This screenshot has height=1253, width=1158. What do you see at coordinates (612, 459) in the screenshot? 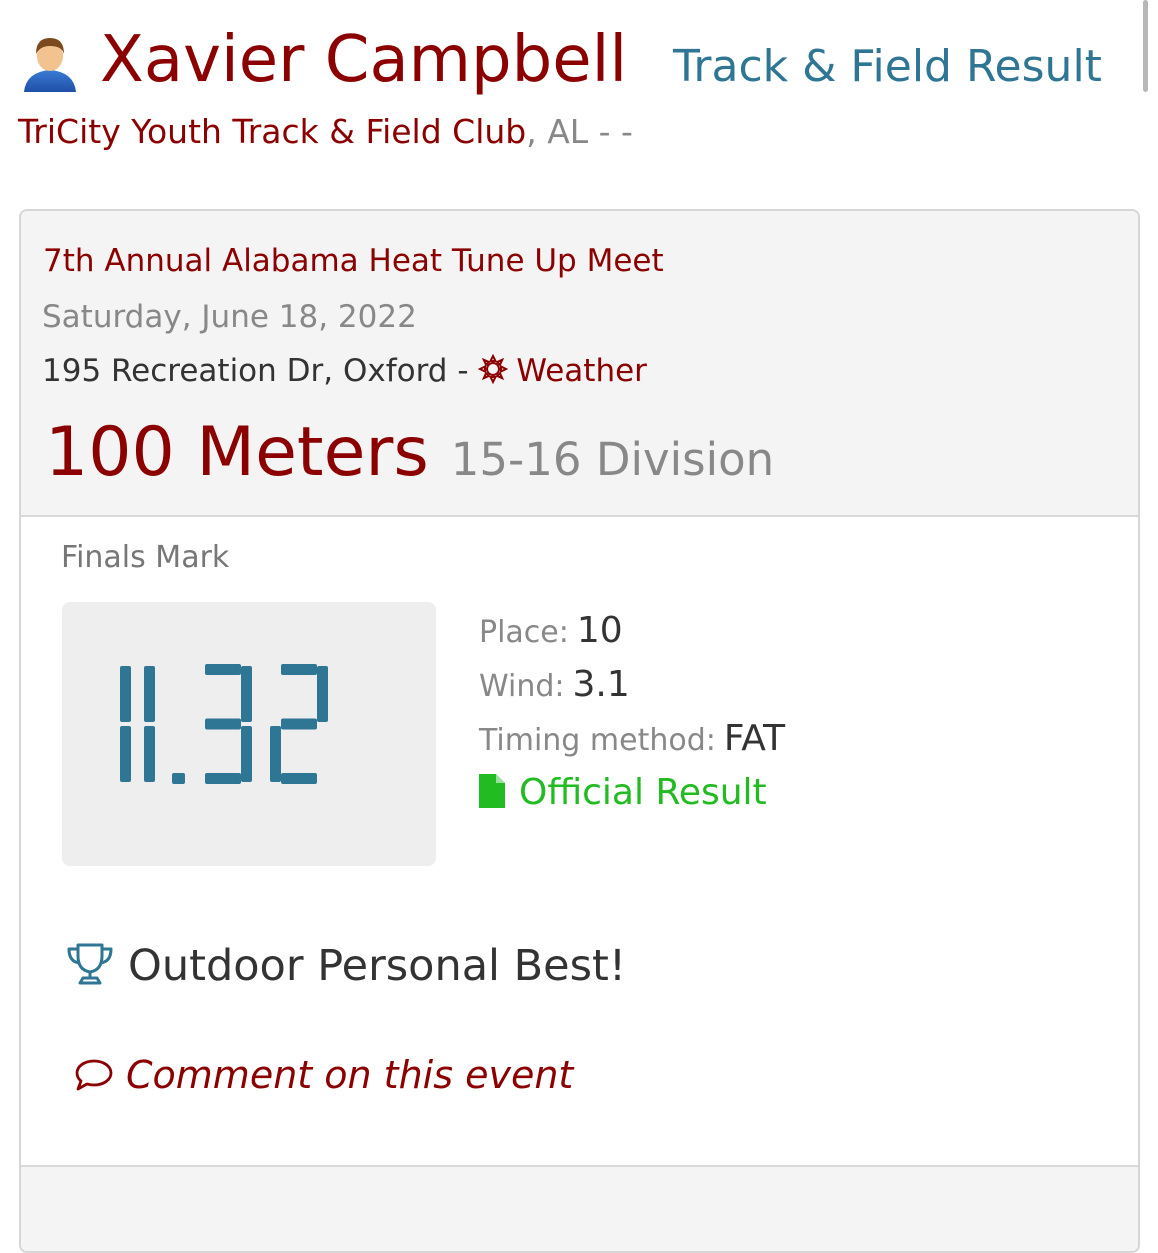
I see `event-division: 15-16 Division` at bounding box center [612, 459].